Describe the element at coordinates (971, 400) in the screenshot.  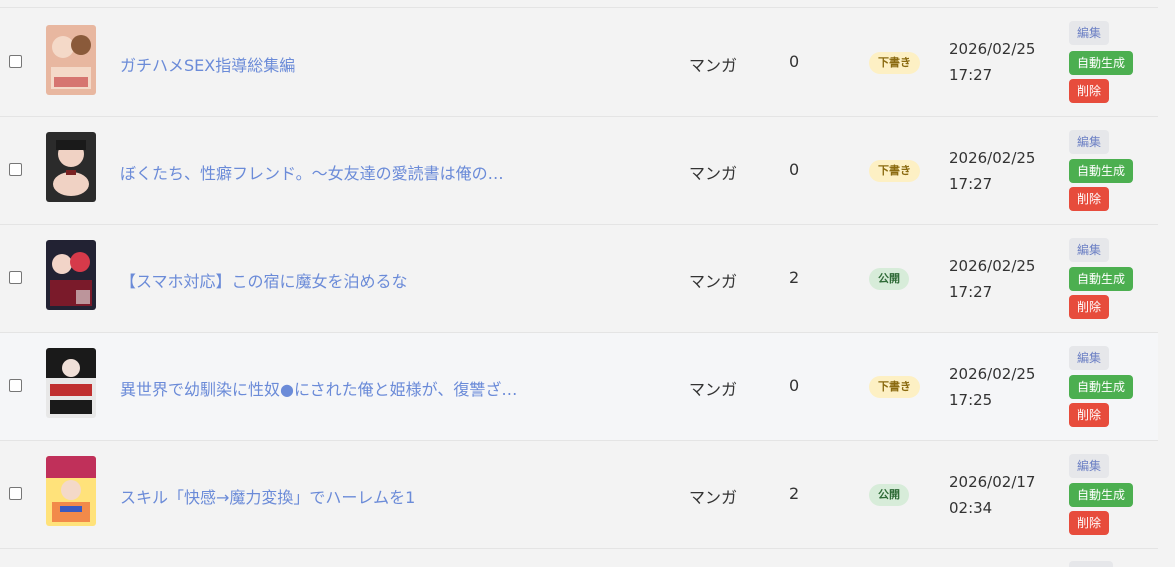
I see `item-time: 17:25` at that location.